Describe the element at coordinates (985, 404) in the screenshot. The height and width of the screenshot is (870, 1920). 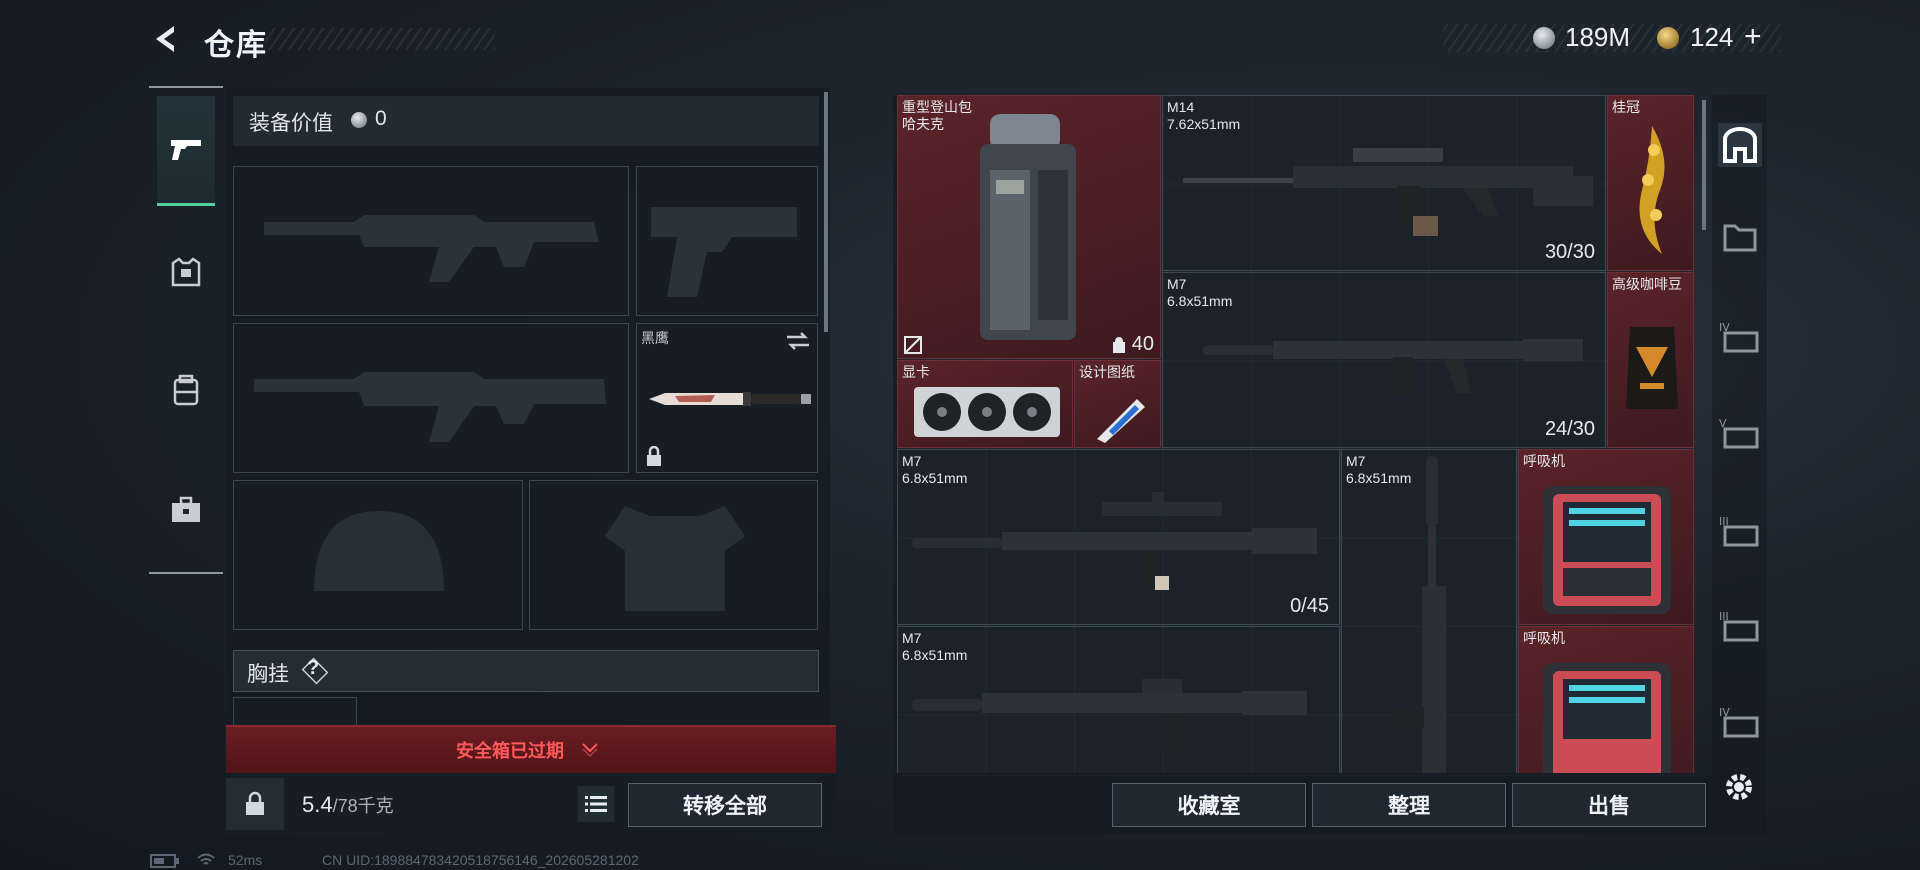
I see `stash-item-gpu: 显卡` at that location.